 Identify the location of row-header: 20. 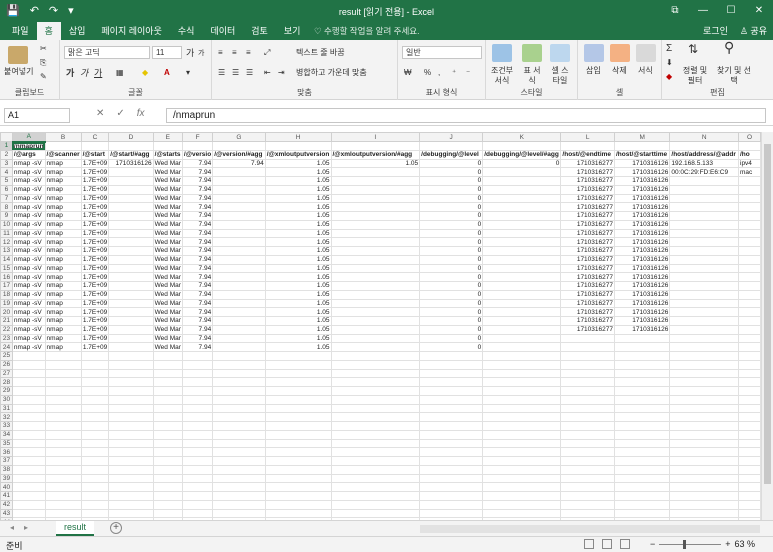
(6, 312).